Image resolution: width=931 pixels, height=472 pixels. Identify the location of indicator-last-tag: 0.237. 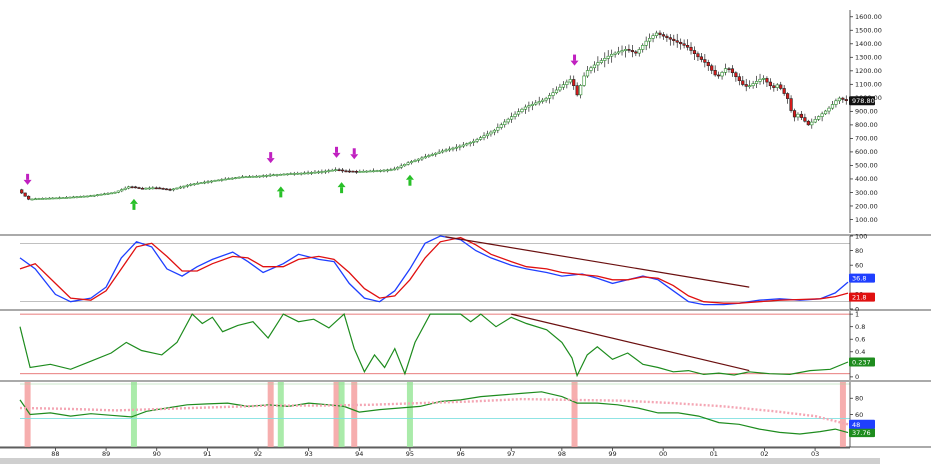
(862, 362).